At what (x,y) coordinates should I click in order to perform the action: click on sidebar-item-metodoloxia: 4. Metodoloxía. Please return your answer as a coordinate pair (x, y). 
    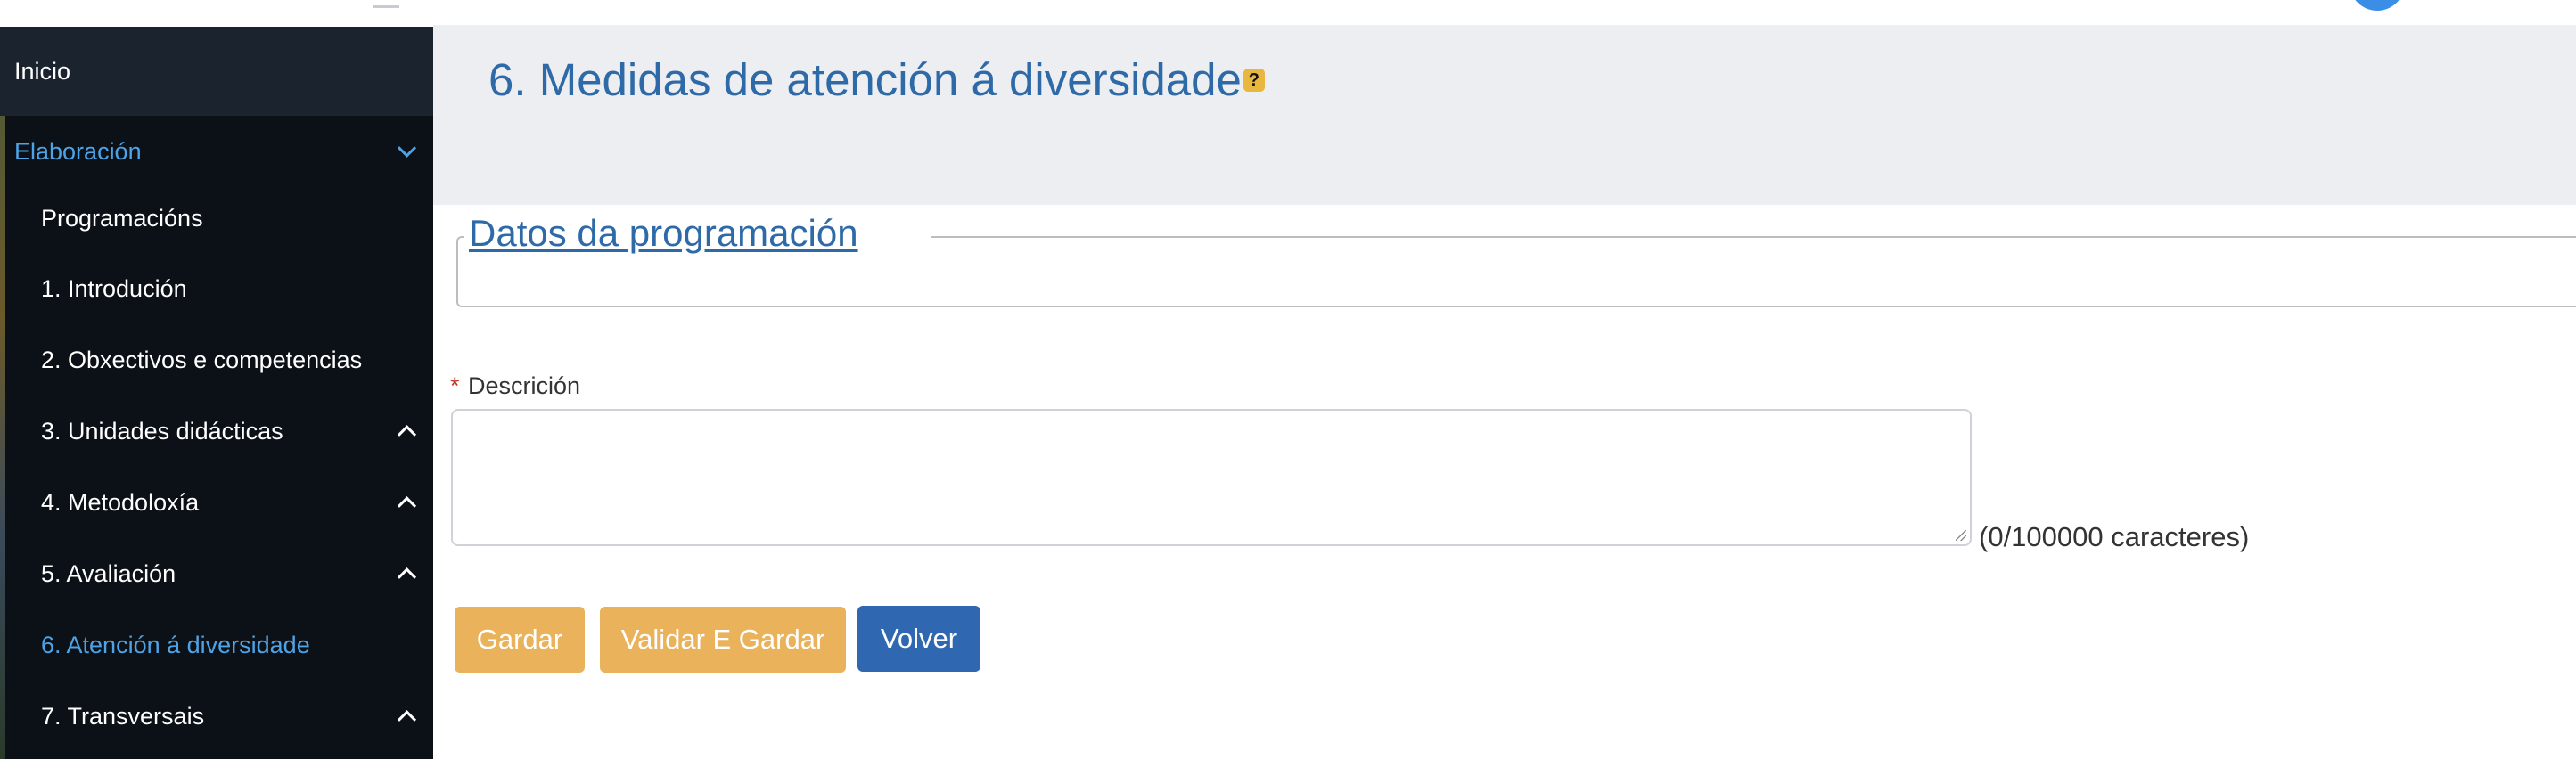
    Looking at the image, I should click on (216, 502).